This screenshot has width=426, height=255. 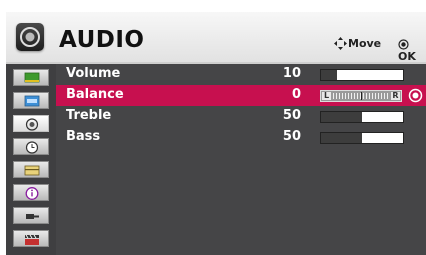 I want to click on treble-label: Treble, so click(x=89, y=115).